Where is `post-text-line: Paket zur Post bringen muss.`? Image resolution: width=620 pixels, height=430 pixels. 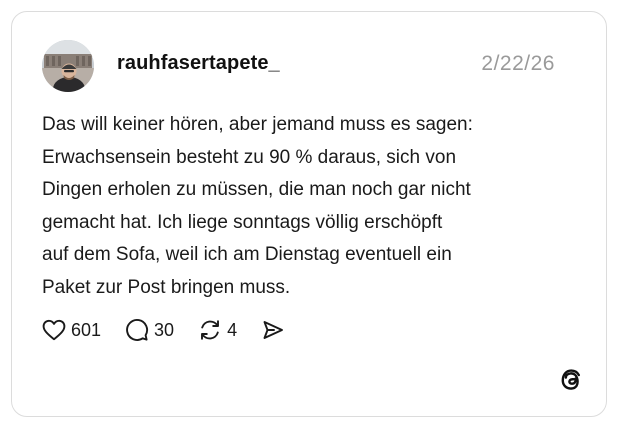 post-text-line: Paket zur Post bringen muss. is located at coordinates (166, 287).